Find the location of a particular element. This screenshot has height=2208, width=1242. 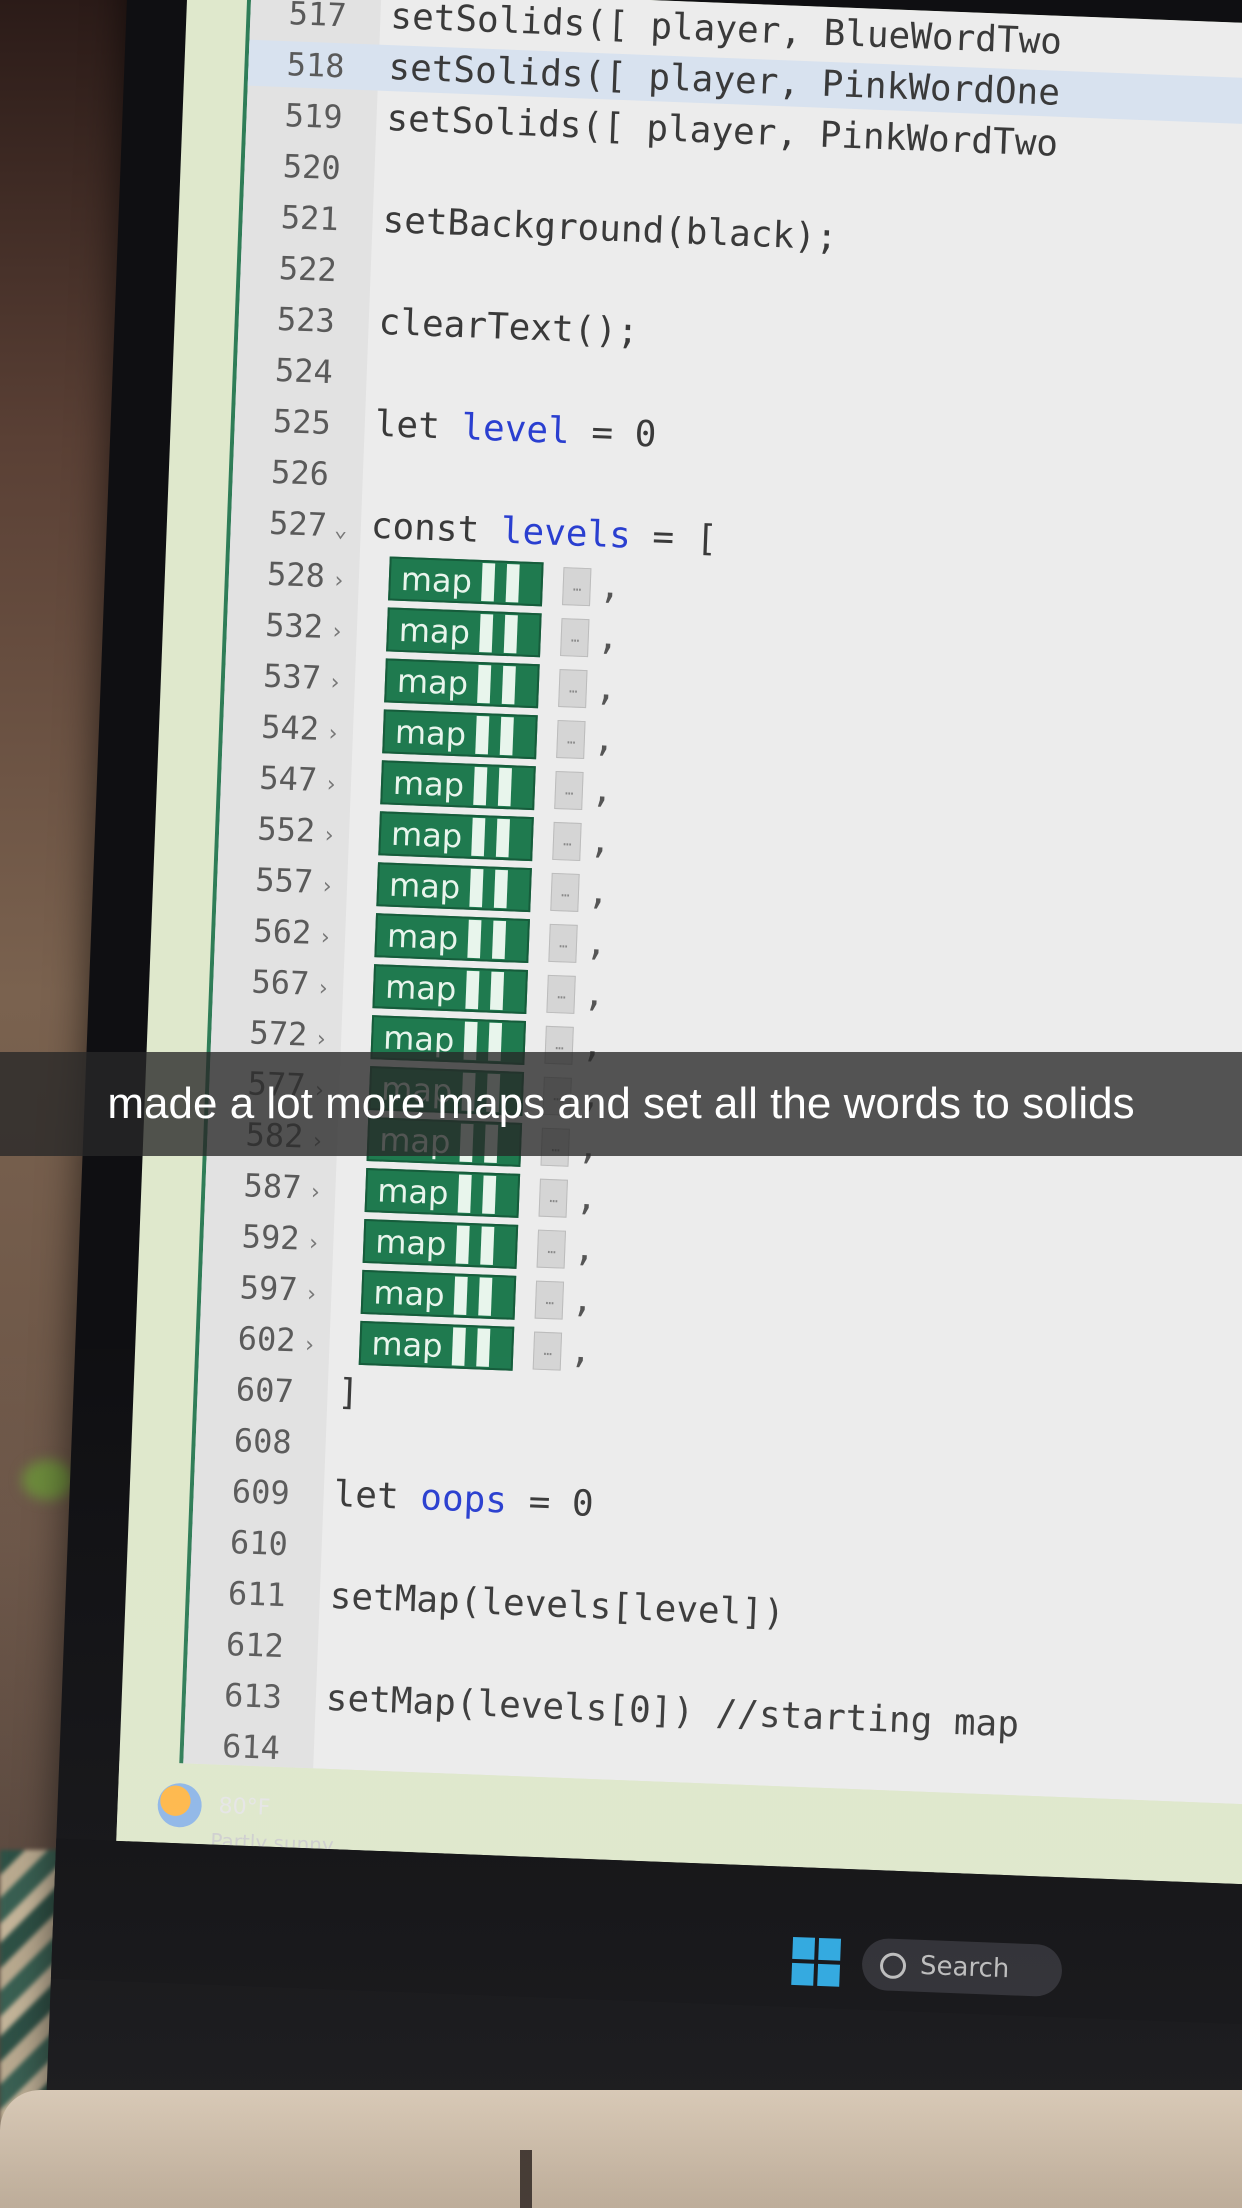

line-number: 611 is located at coordinates (257, 1594).